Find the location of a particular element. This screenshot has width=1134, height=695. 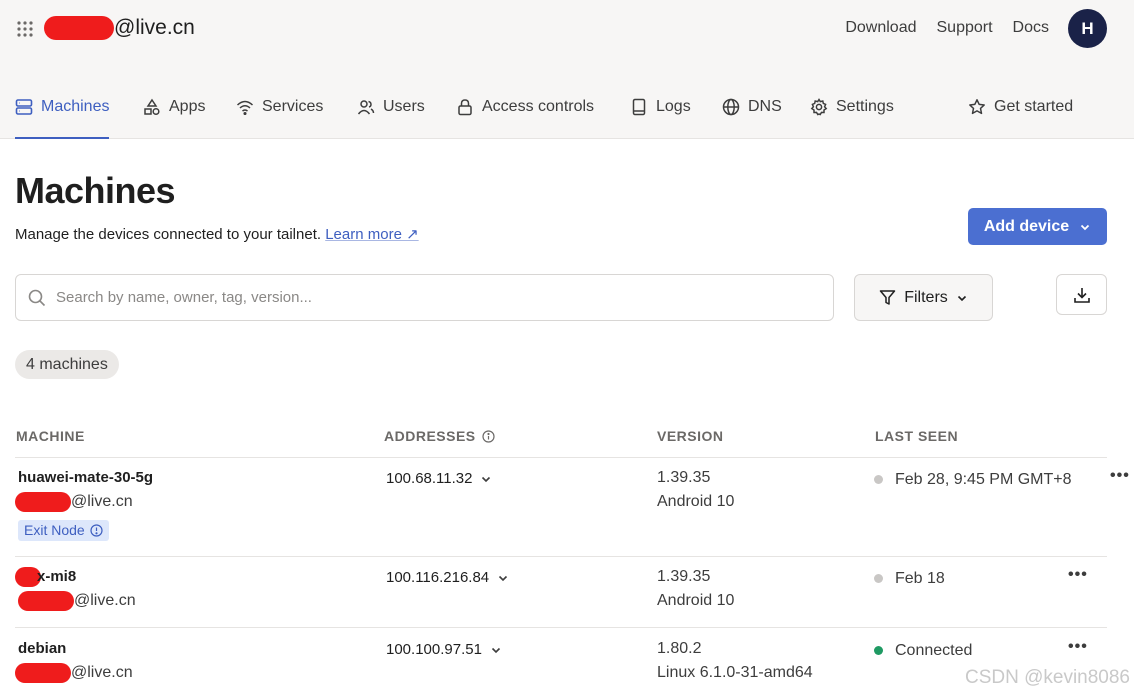

tab-settings: Settings is located at coordinates (852, 113).